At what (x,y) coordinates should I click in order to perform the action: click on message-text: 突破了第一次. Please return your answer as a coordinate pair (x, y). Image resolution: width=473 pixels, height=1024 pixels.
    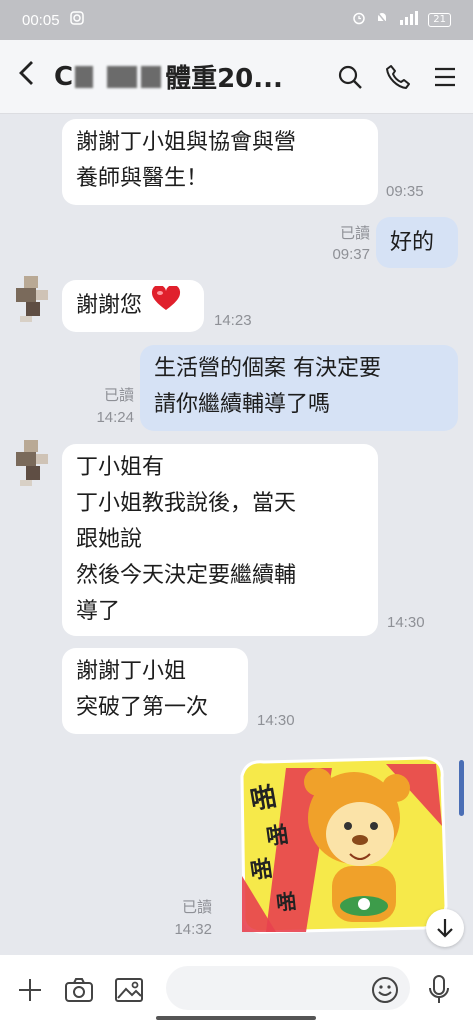
    Looking at the image, I should click on (142, 707).